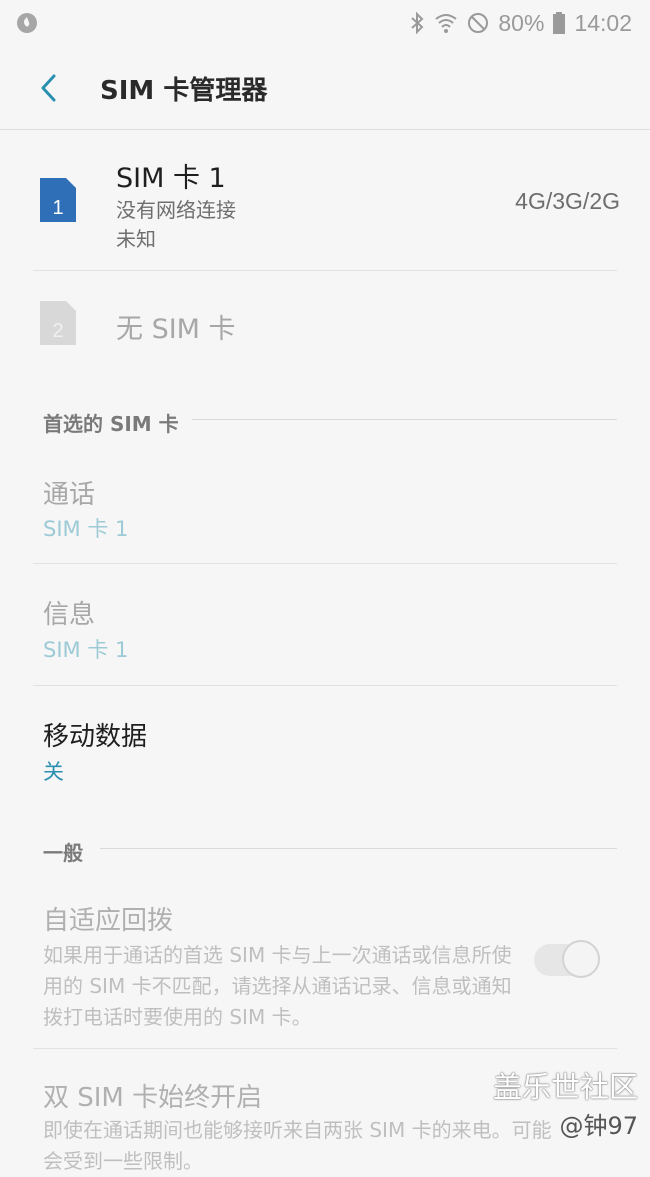  I want to click on sim-2-name: 无 SIM 卡, so click(176, 329).